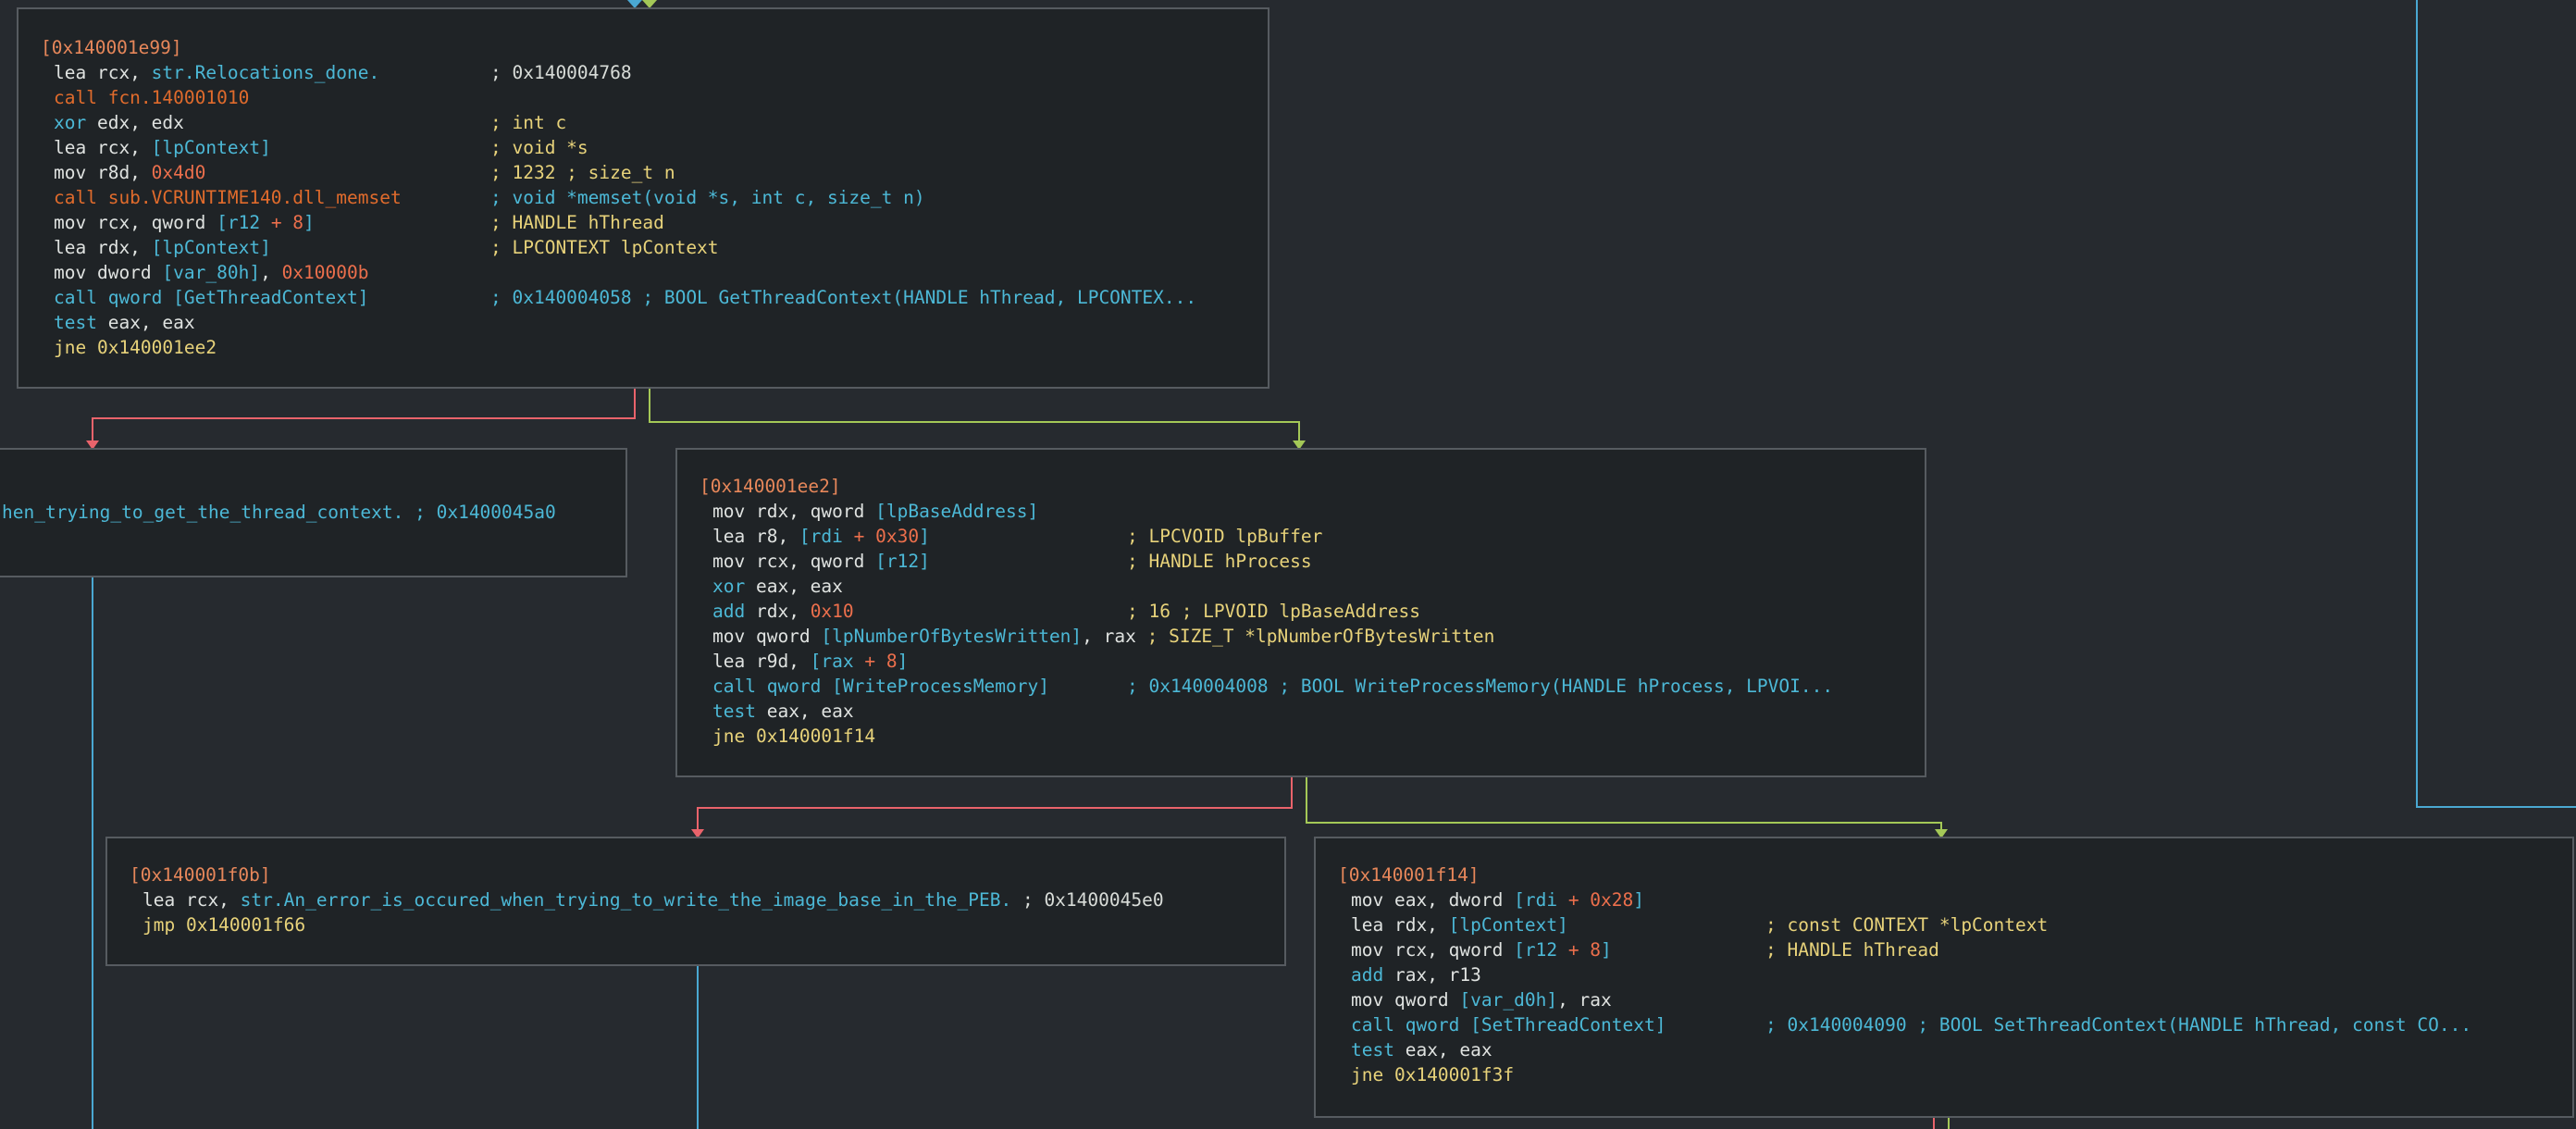 This screenshot has height=1129, width=2576. I want to click on instruction-comment: ; int c, so click(528, 122).